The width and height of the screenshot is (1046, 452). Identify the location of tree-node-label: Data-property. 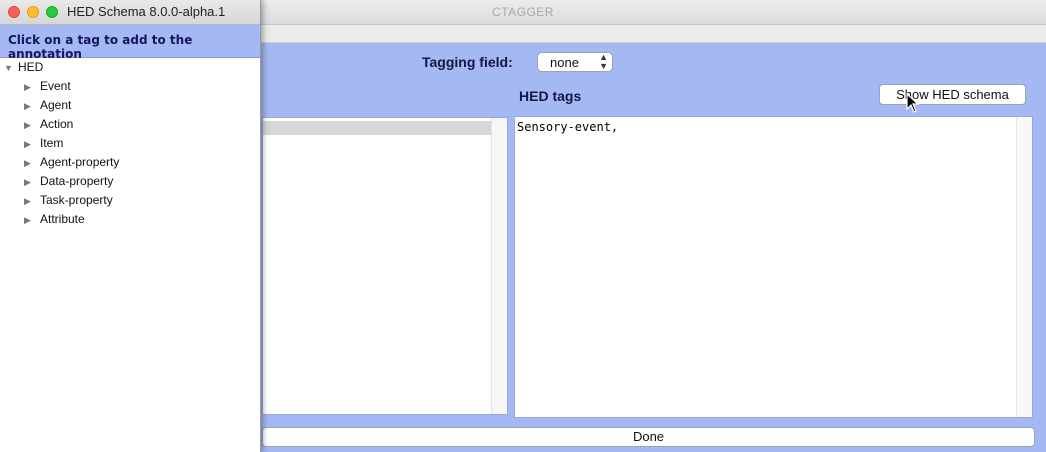
(77, 181).